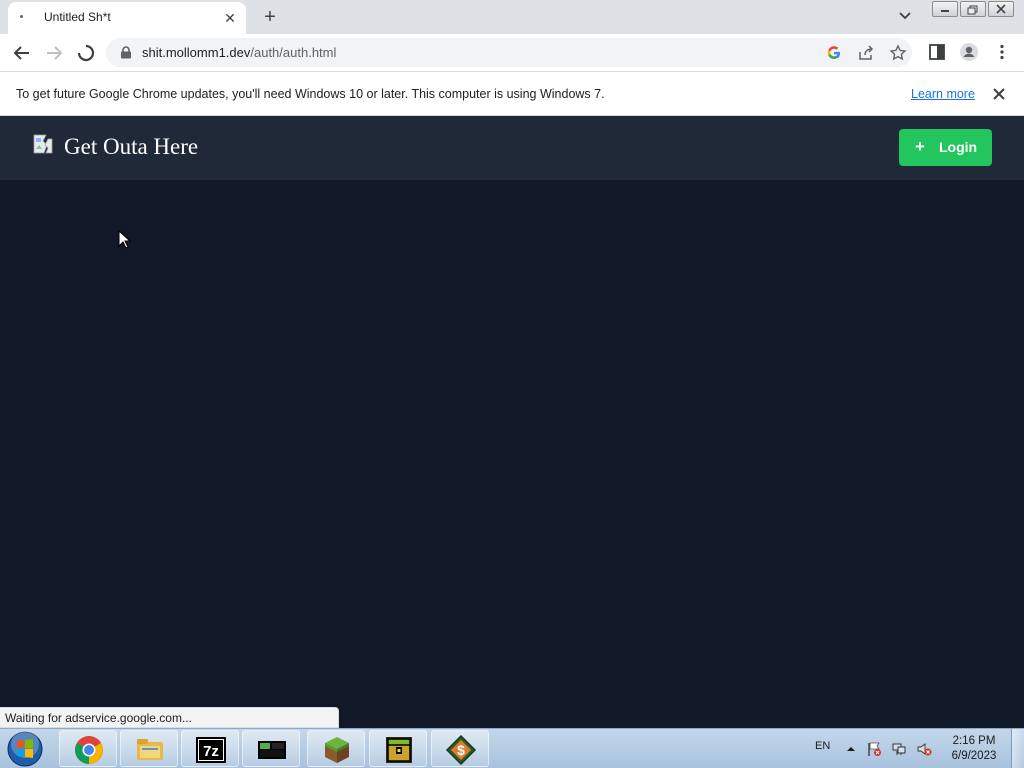 The height and width of the screenshot is (768, 1024). What do you see at coordinates (77, 17) in the screenshot?
I see `tab-title: Untitled Sh*t` at bounding box center [77, 17].